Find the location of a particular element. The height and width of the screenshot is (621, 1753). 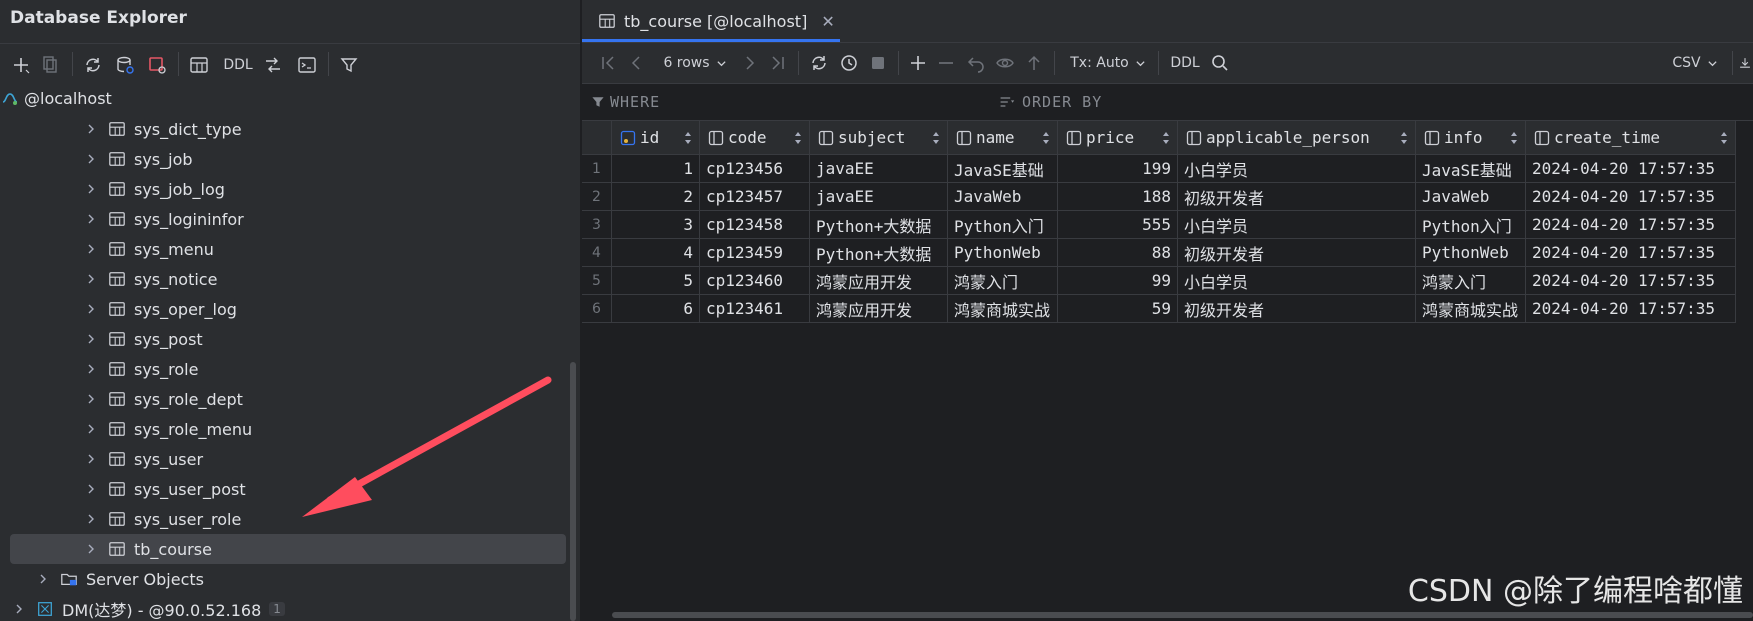

stop-icon is located at coordinates (878, 63).